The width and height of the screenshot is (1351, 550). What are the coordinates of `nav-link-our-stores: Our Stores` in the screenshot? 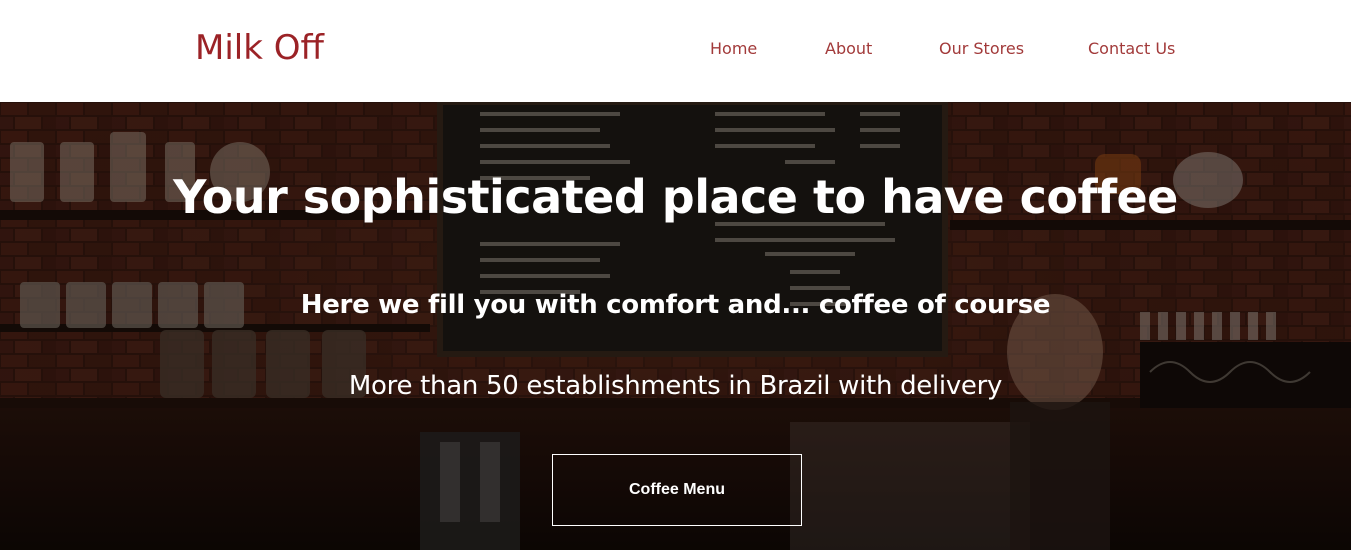 It's located at (981, 49).